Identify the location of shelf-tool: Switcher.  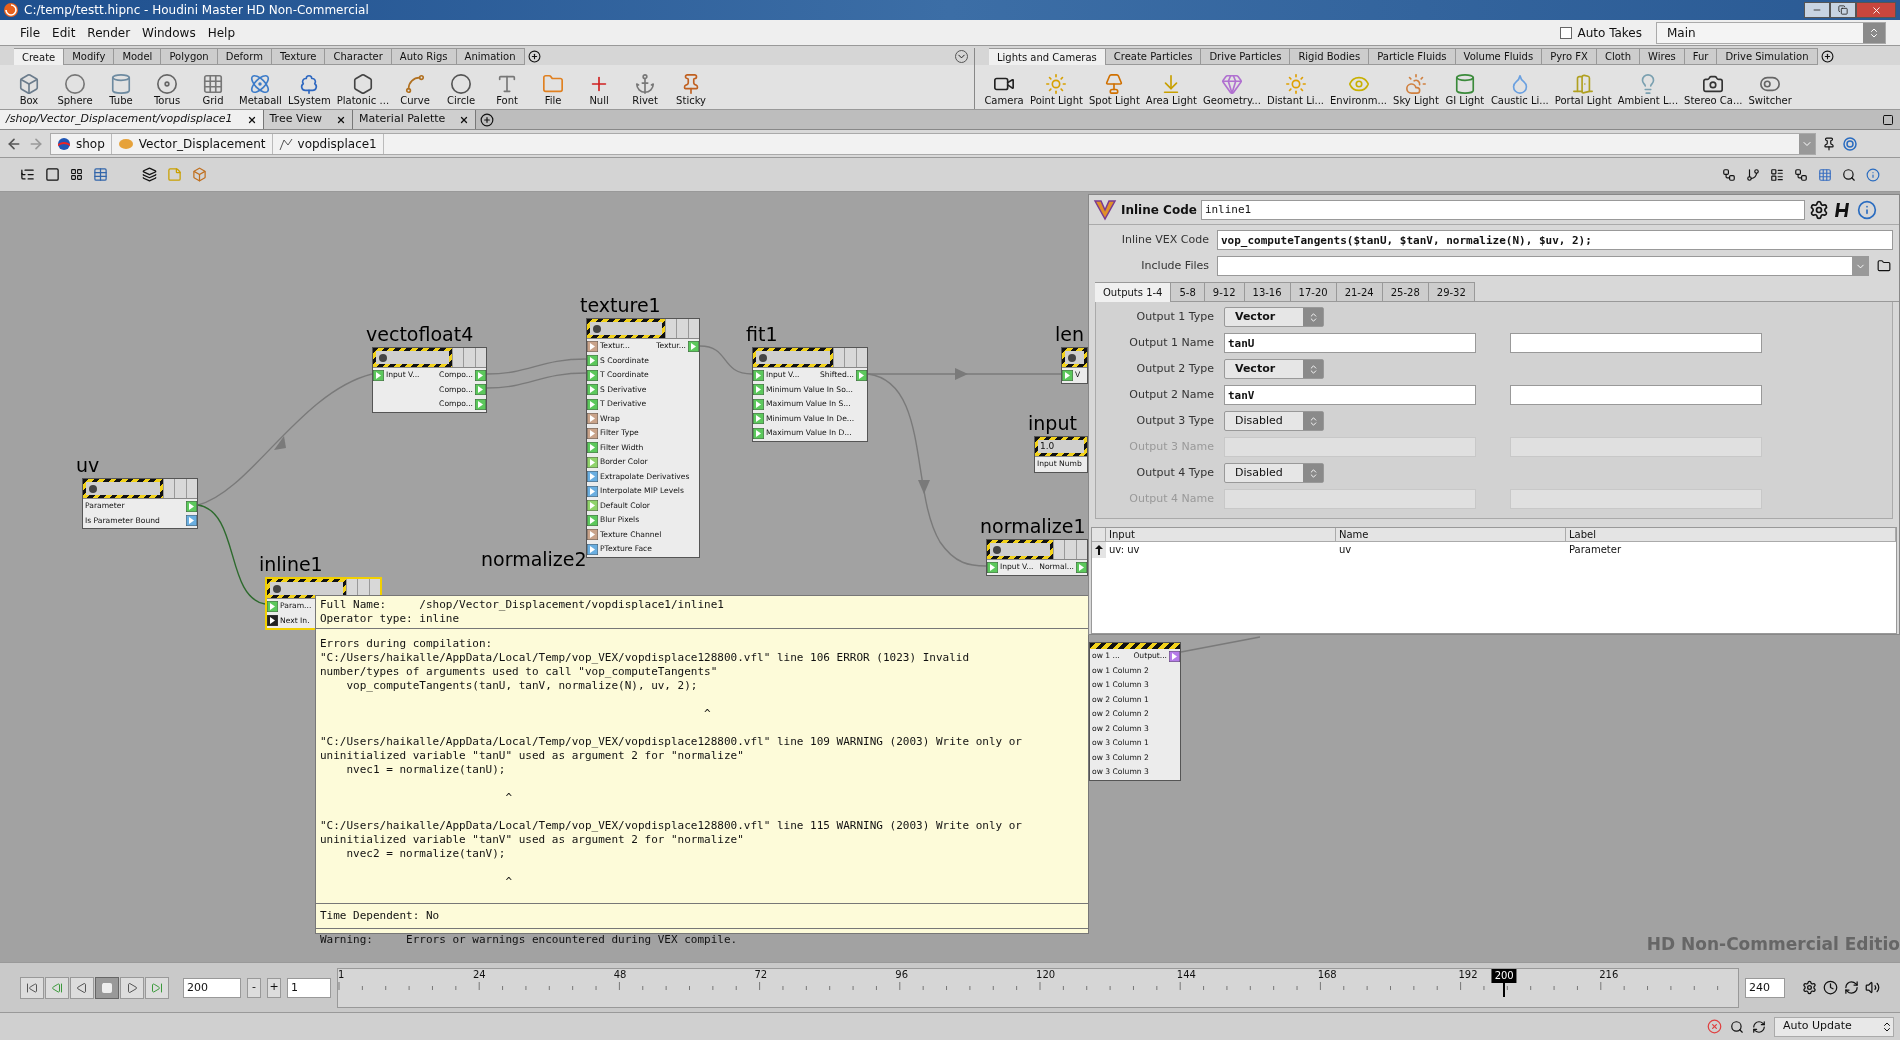
(1770, 90).